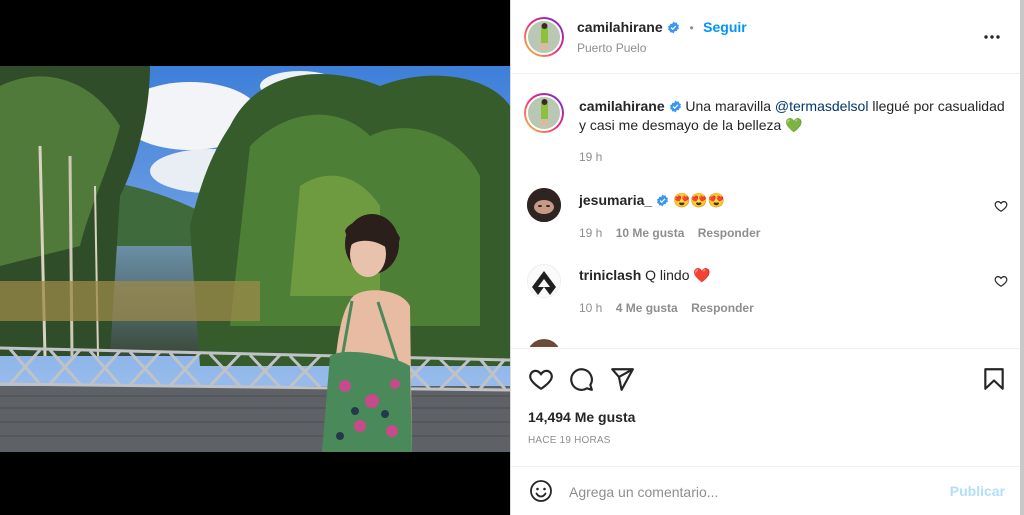 The height and width of the screenshot is (515, 1024). I want to click on comment-meta: 10 h 4 Me gusta Responder, so click(666, 308).